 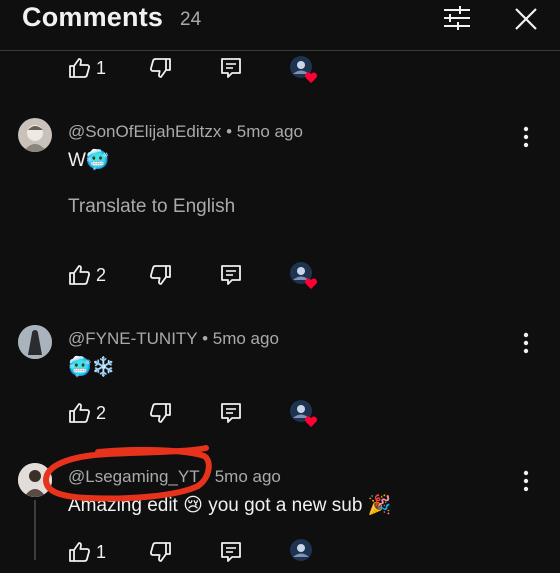 I want to click on like-count: 1, so click(x=101, y=68).